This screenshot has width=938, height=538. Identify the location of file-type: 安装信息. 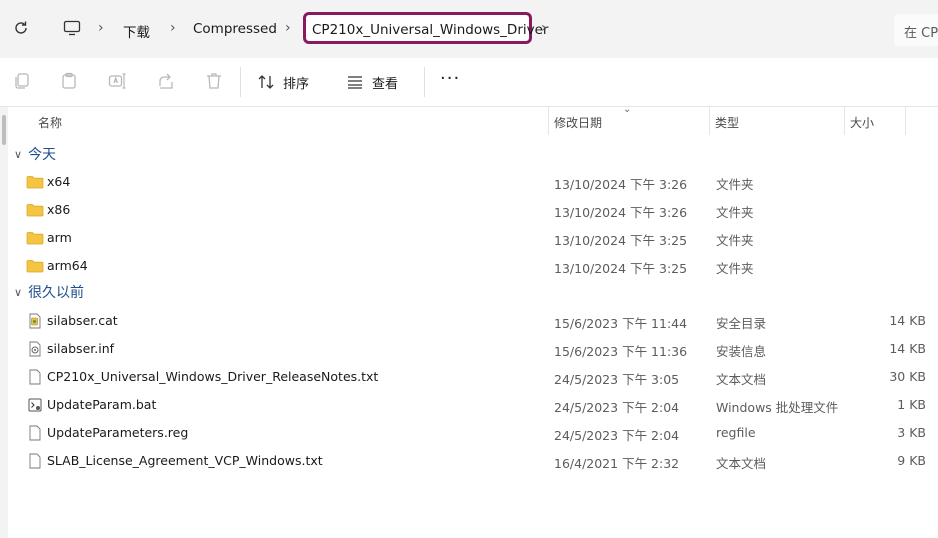
(741, 351).